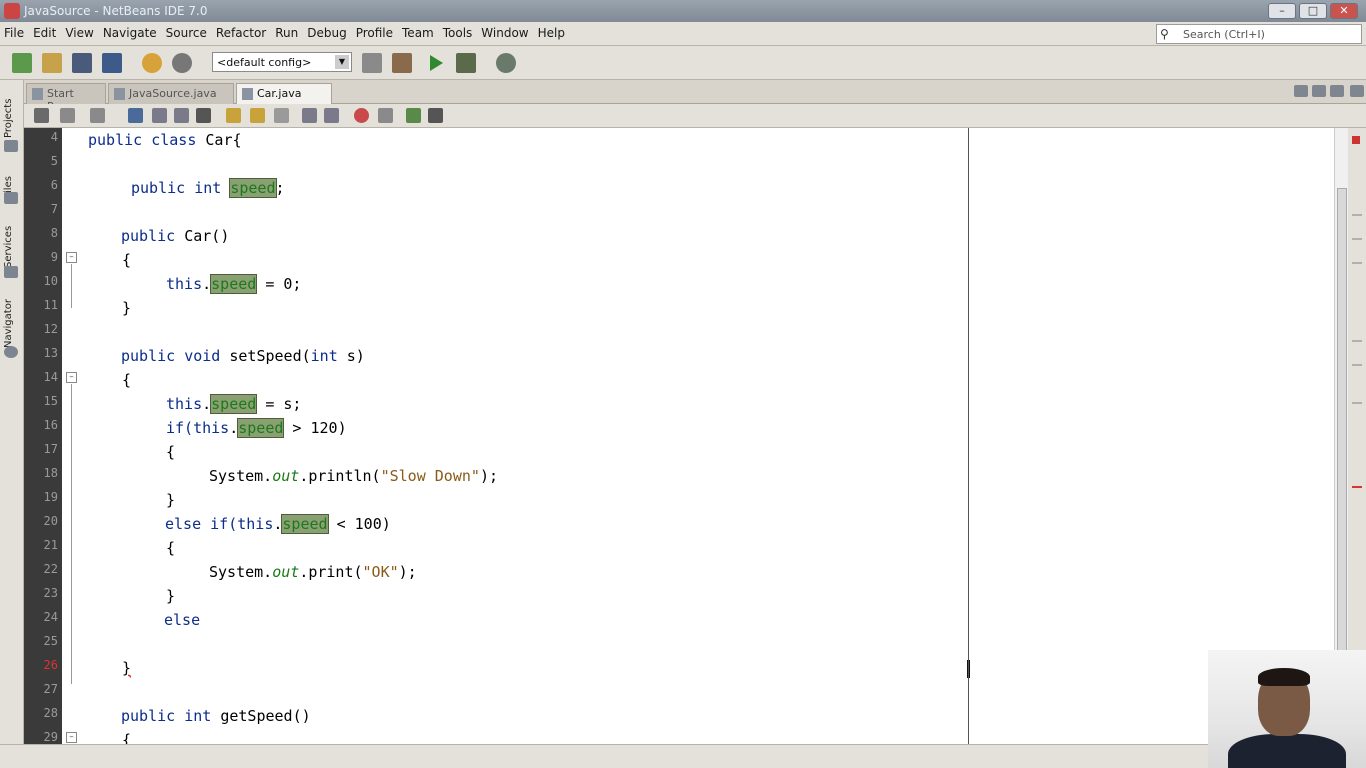 The height and width of the screenshot is (768, 1366). I want to click on code-text: .print(, so click(331, 572).